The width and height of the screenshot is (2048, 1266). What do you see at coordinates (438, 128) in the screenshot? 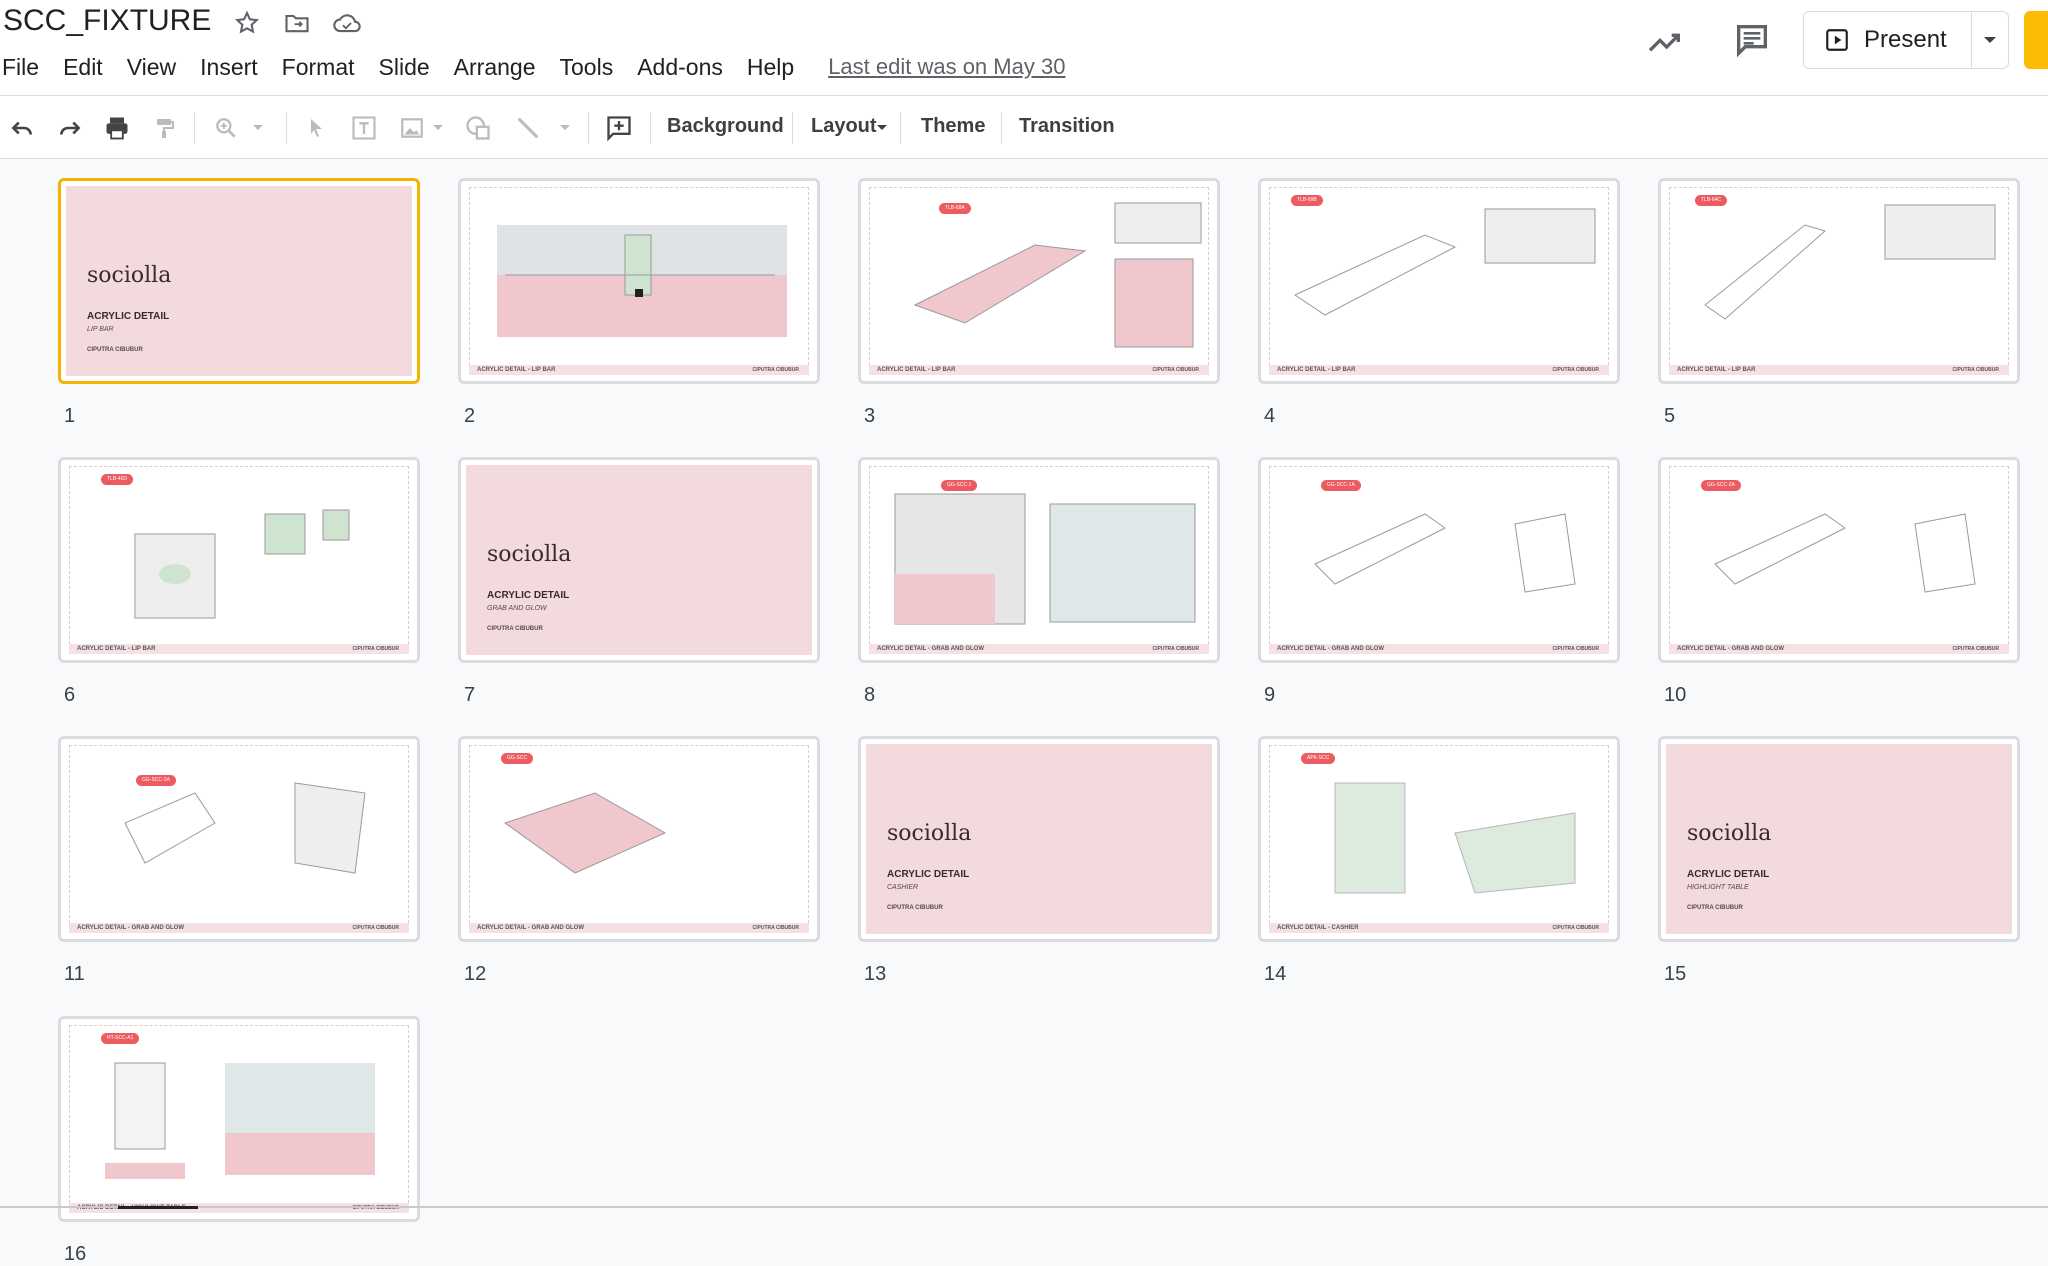
I see `image-dropdown-icon` at bounding box center [438, 128].